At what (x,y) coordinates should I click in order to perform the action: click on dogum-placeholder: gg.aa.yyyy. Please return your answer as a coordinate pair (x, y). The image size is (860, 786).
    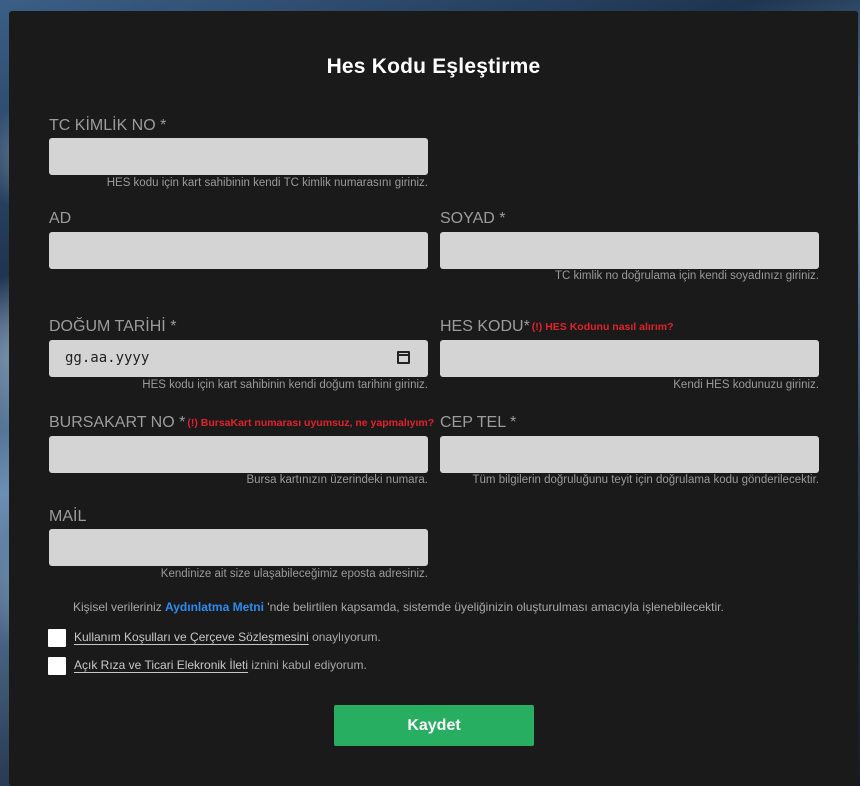
    Looking at the image, I should click on (107, 358).